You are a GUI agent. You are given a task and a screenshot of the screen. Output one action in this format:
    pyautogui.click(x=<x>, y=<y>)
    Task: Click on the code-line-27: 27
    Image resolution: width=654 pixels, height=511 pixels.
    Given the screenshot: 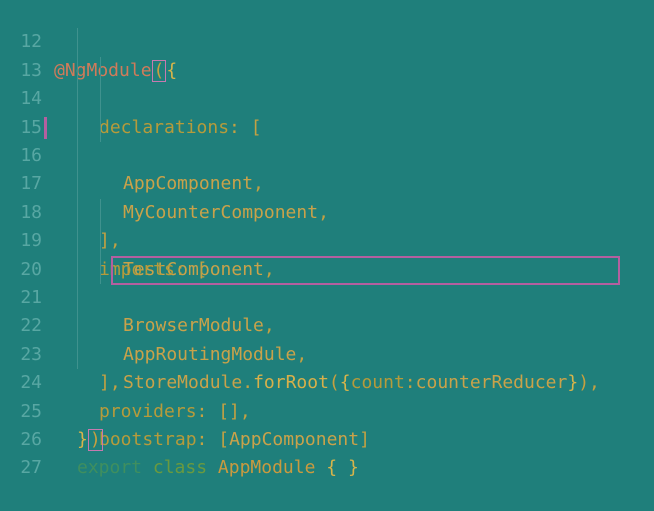 What is the action you would take?
    pyautogui.click(x=327, y=452)
    